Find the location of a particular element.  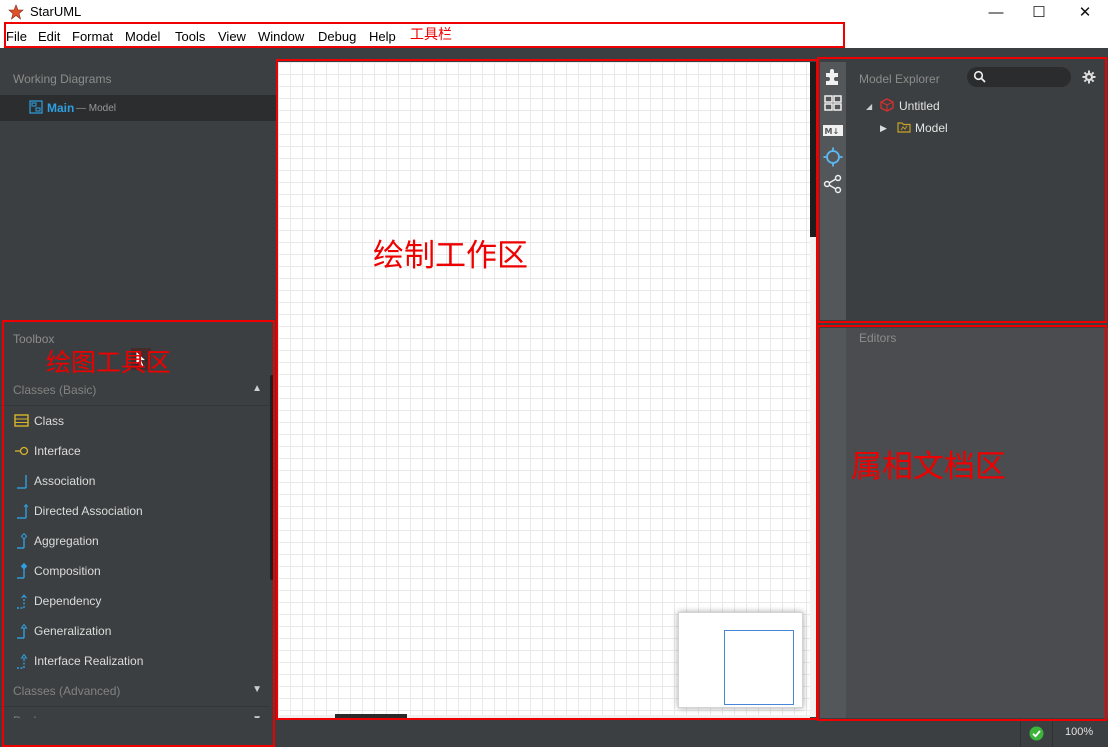

annotation-properties-label: 属相文档区 is located at coordinates (928, 467).